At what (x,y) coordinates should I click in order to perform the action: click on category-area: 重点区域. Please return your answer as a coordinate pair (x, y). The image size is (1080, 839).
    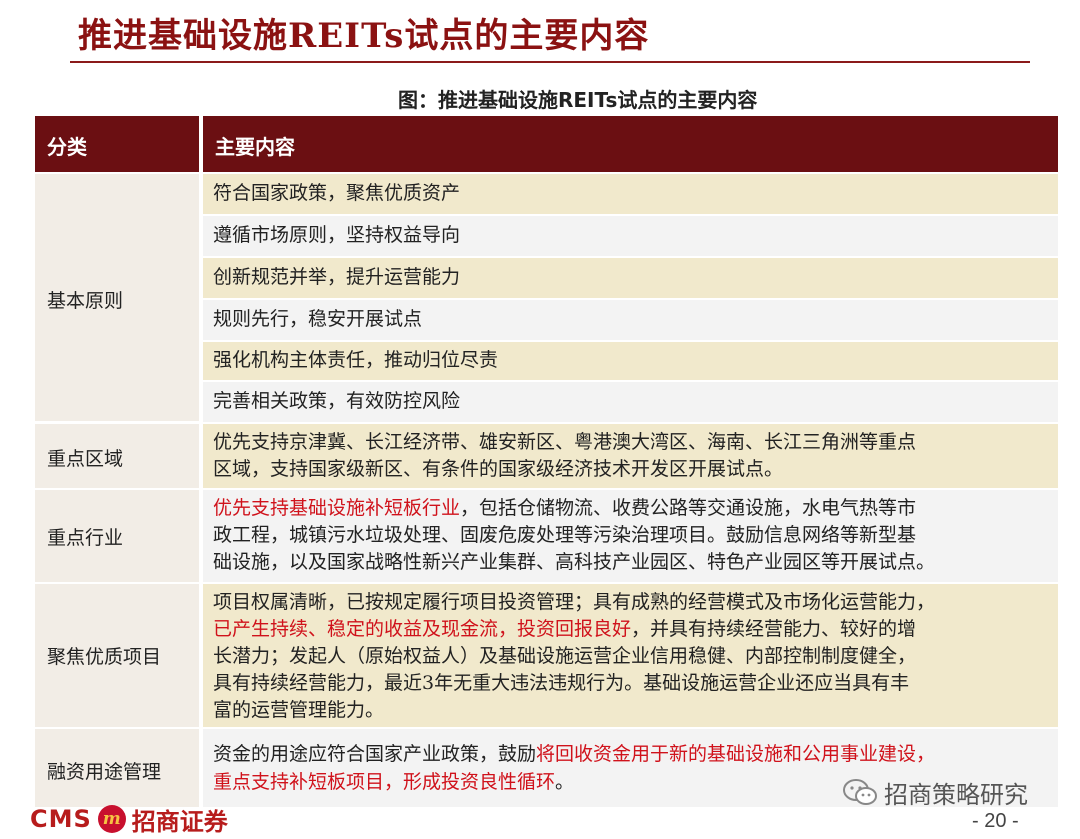
    Looking at the image, I should click on (117, 456).